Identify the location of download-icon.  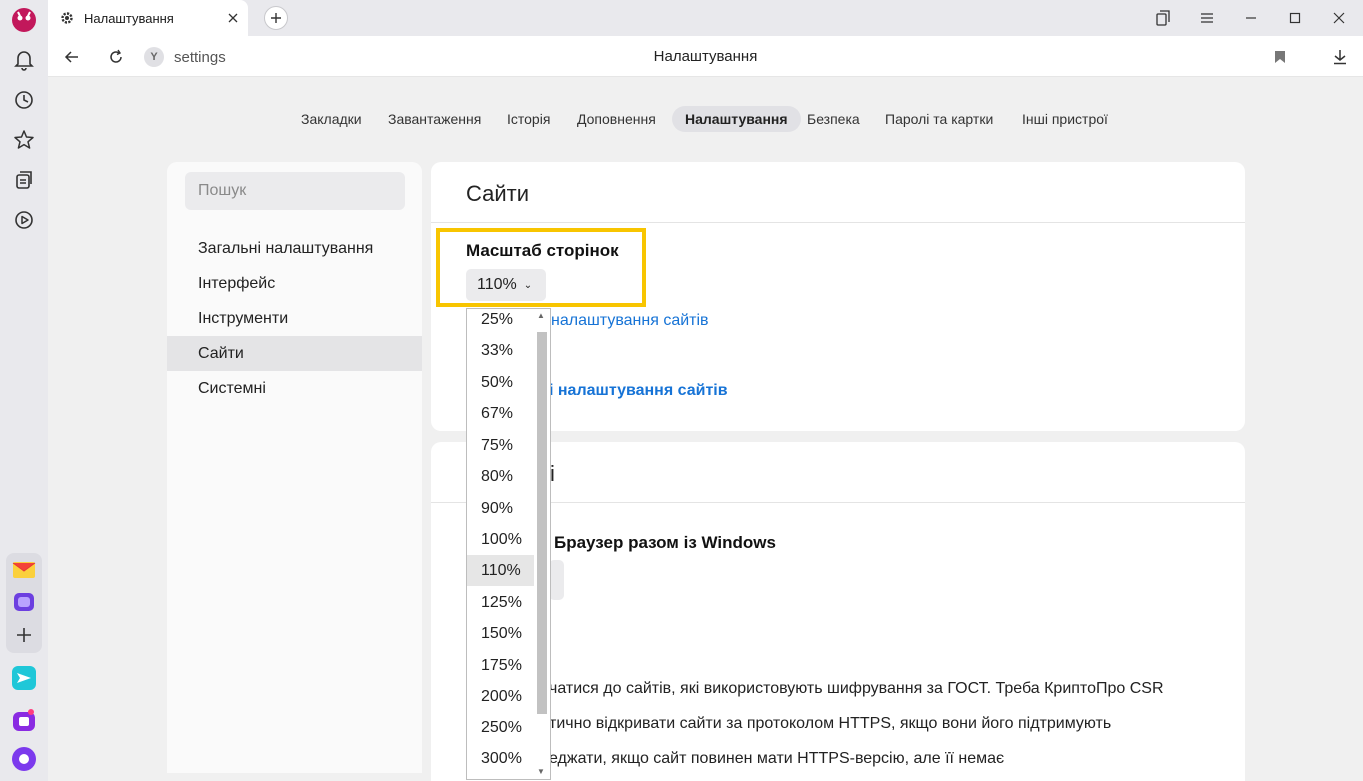
(1340, 57).